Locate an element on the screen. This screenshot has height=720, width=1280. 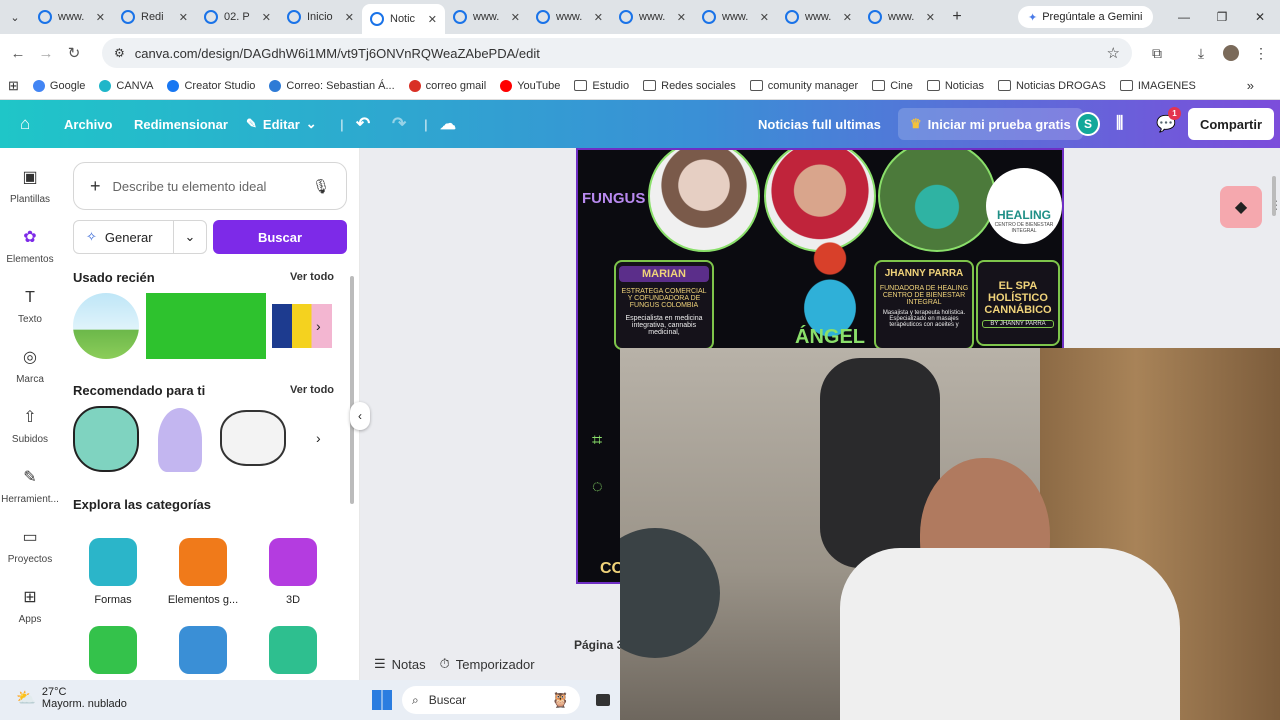
browser-menu-icon: ⋮ is located at coordinates (1261, 53).